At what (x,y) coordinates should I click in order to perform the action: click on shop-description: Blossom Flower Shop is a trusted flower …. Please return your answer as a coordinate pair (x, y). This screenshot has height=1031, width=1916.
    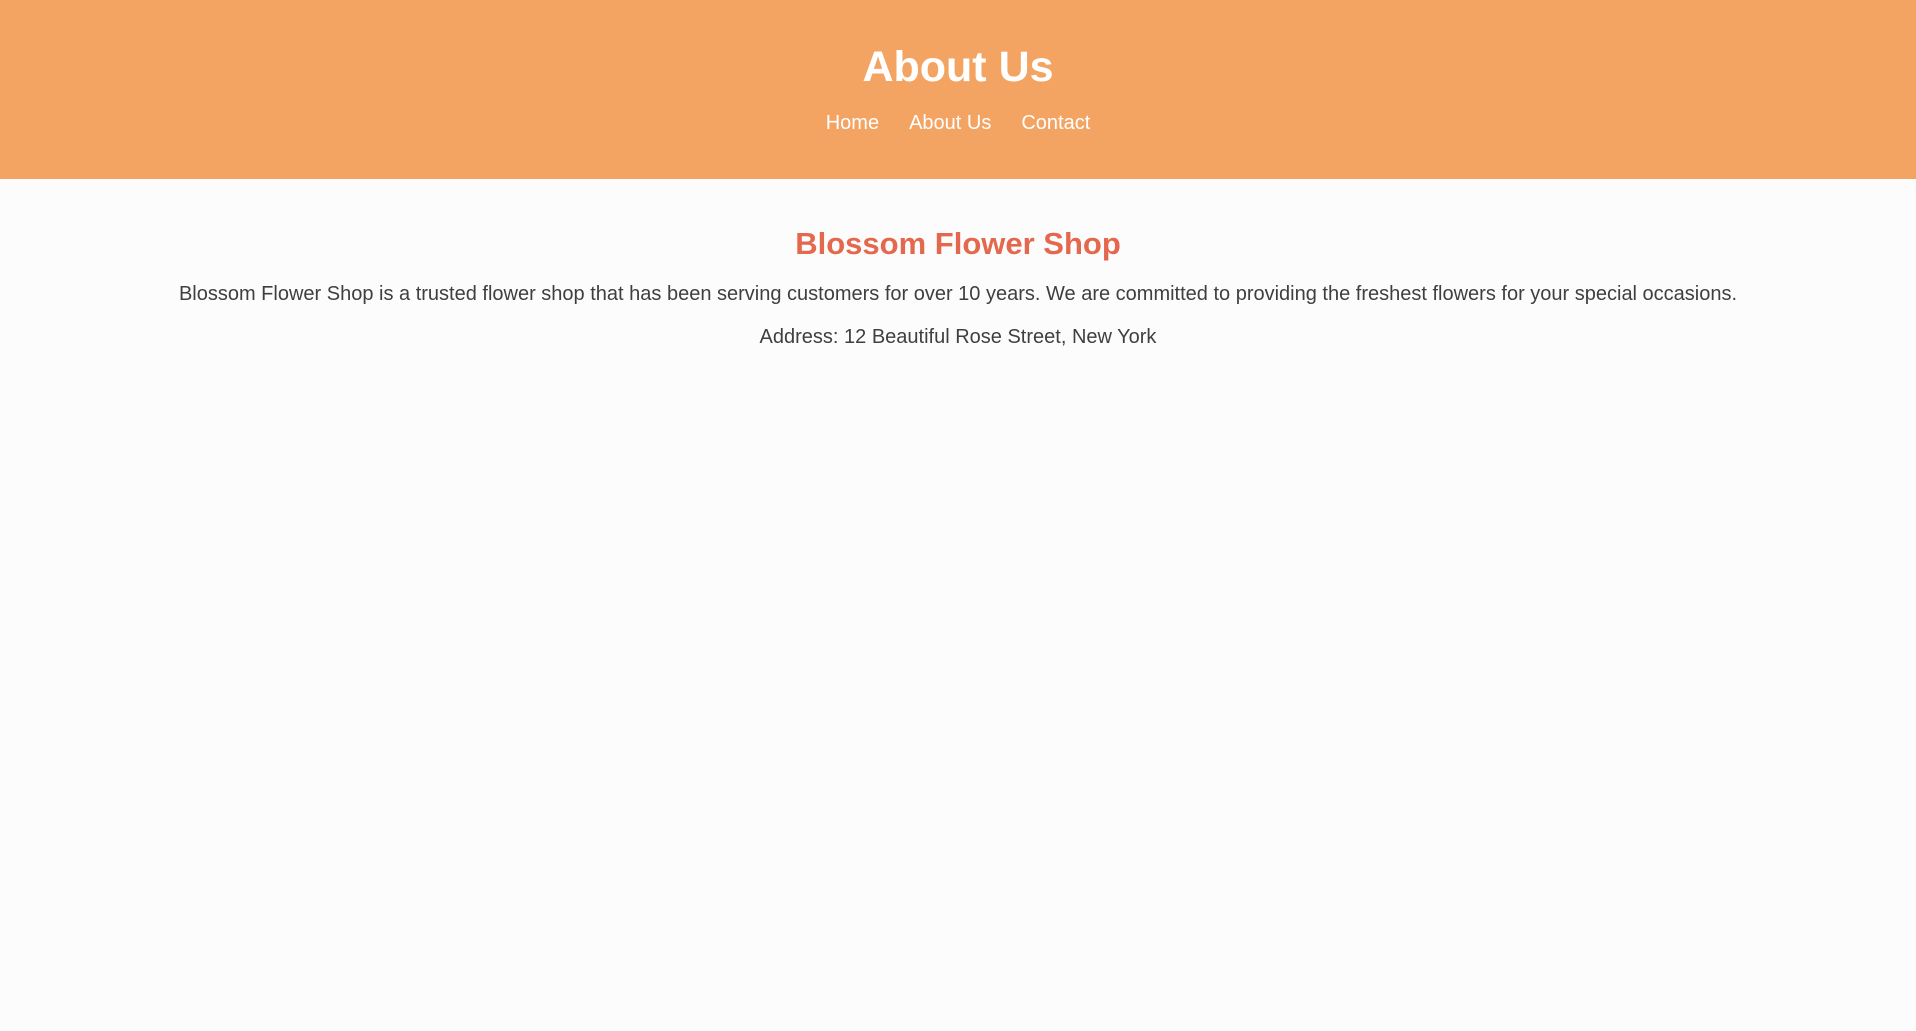
    Looking at the image, I should click on (958, 294).